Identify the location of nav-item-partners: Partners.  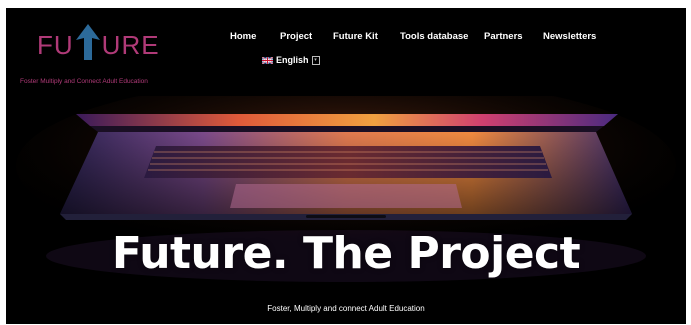
(509, 36).